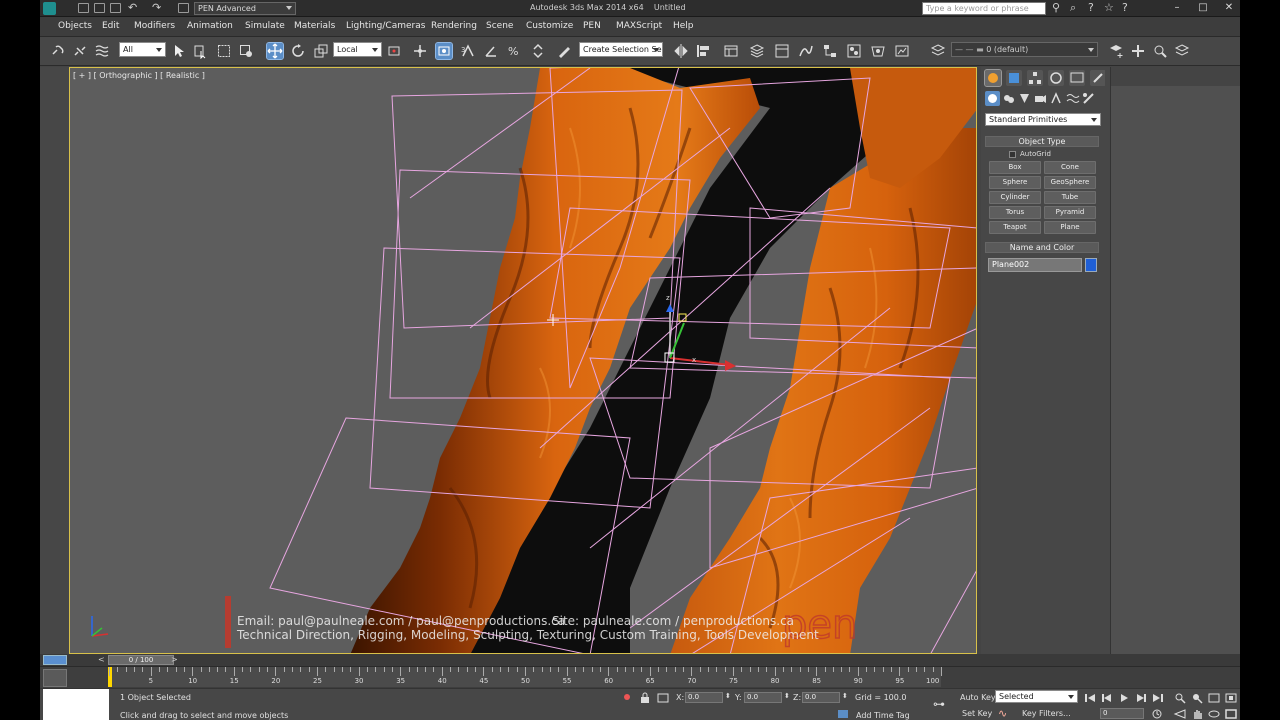  I want to click on torus-button: Torus, so click(1015, 212).